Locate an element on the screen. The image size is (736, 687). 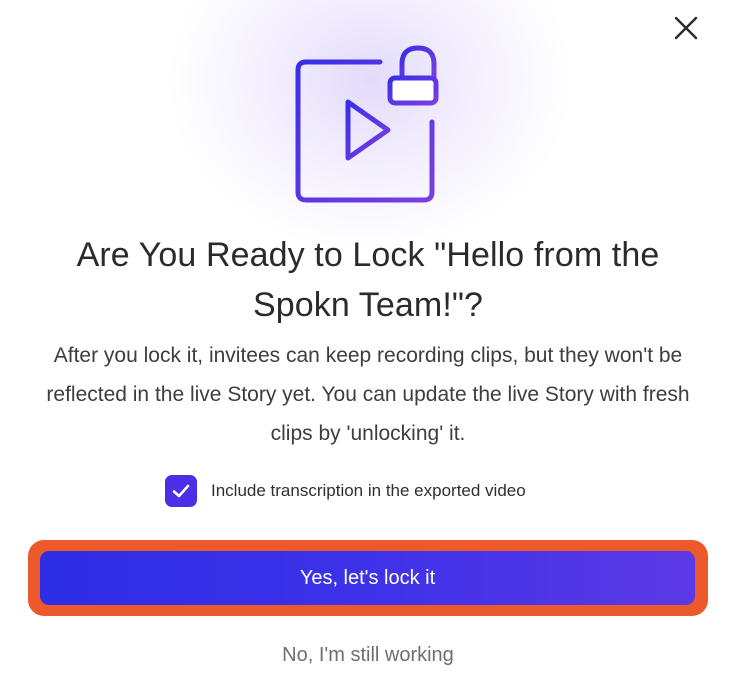
close-icon is located at coordinates (686, 28).